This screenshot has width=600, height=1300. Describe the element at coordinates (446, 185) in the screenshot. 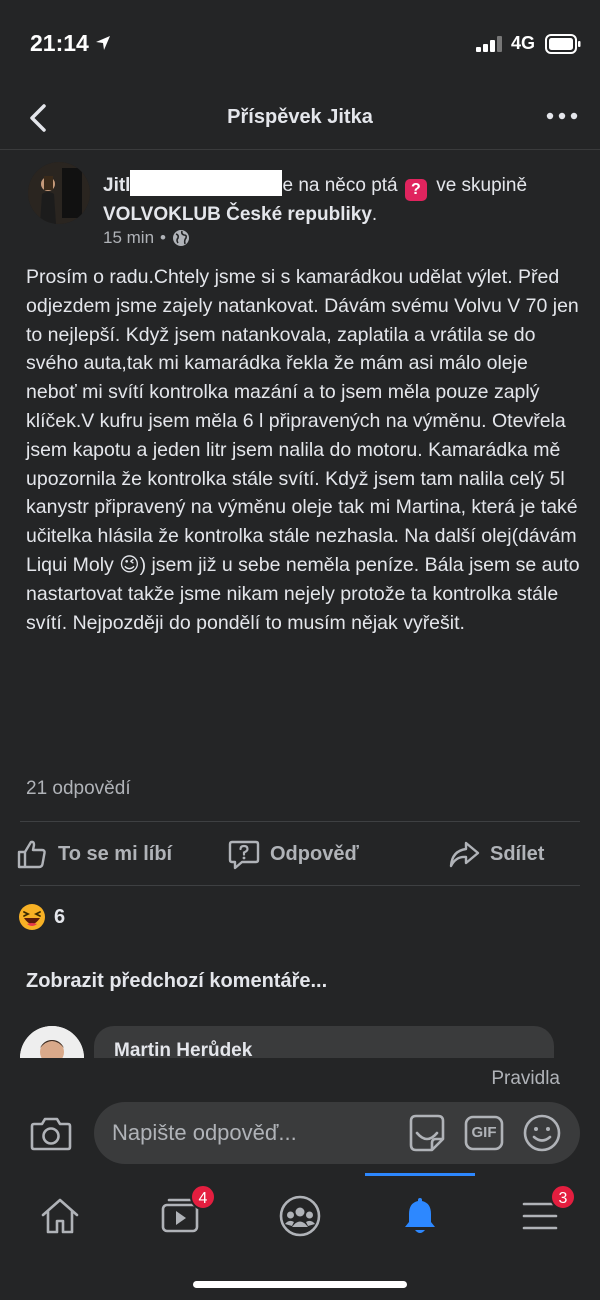

I see `in-text: ve` at that location.